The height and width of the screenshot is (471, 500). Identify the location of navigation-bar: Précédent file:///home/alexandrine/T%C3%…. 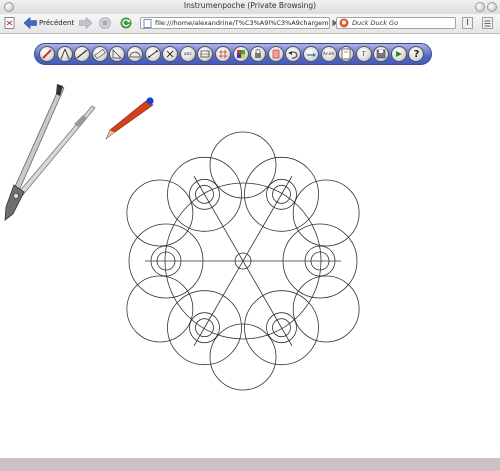
(250, 24).